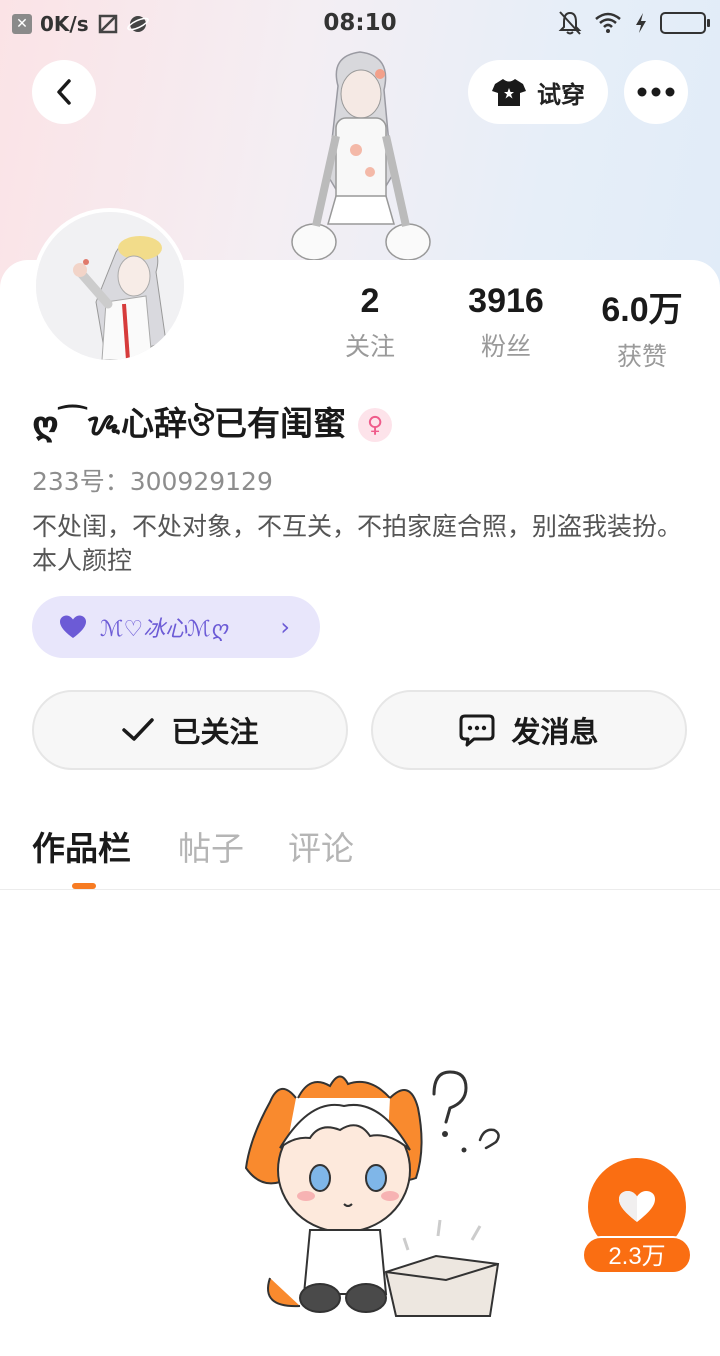  What do you see at coordinates (375, 1188) in the screenshot?
I see `empty-state-illustration` at bounding box center [375, 1188].